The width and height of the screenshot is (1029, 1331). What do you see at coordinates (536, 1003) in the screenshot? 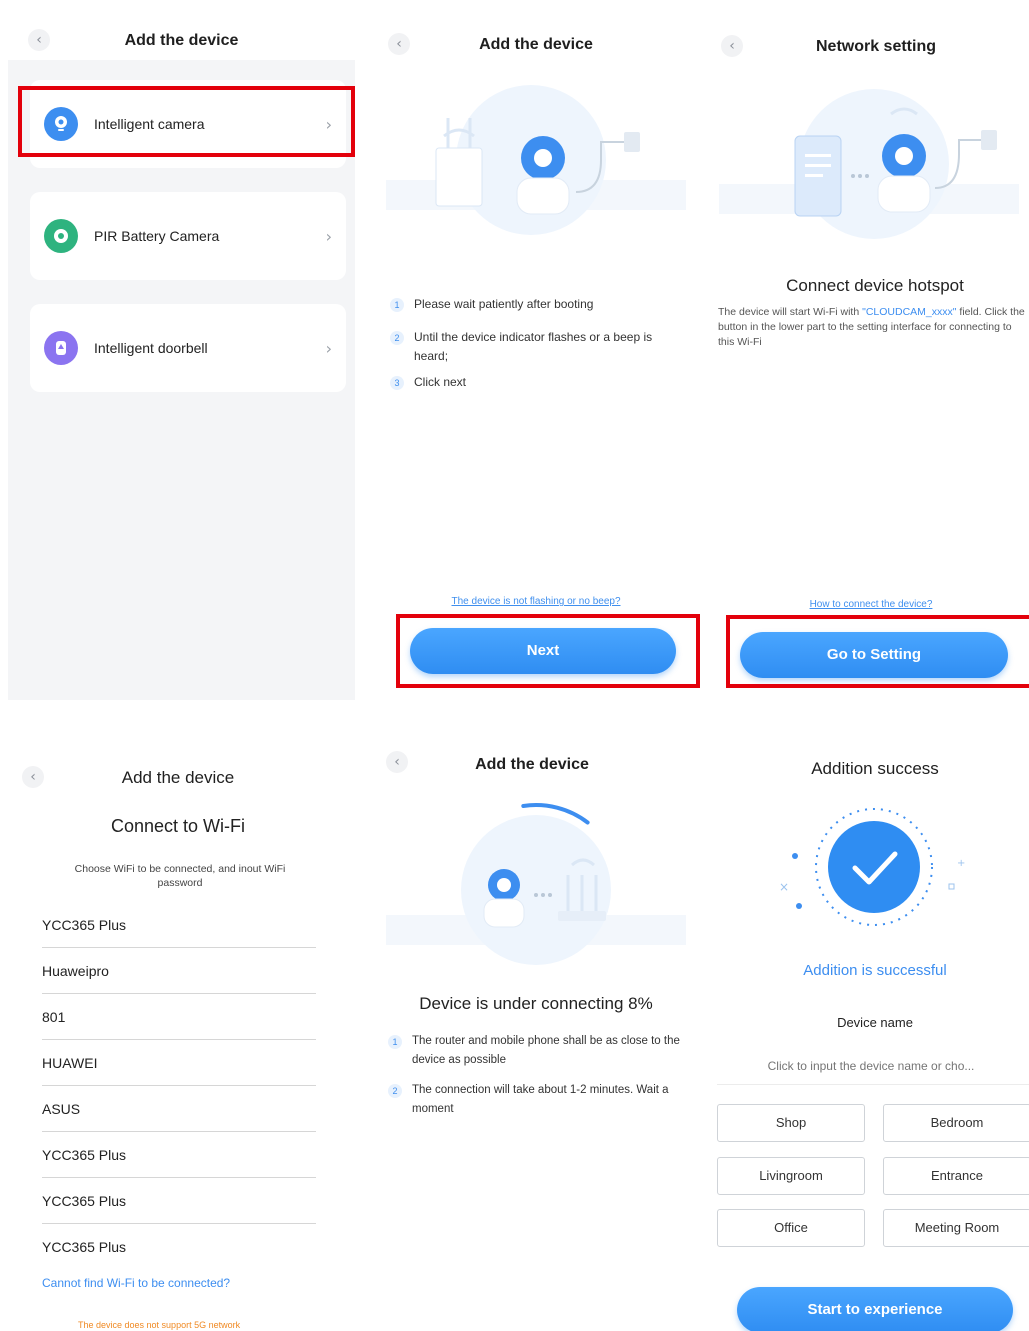
I see `connecting-status: Device is under connecting 8%` at bounding box center [536, 1003].